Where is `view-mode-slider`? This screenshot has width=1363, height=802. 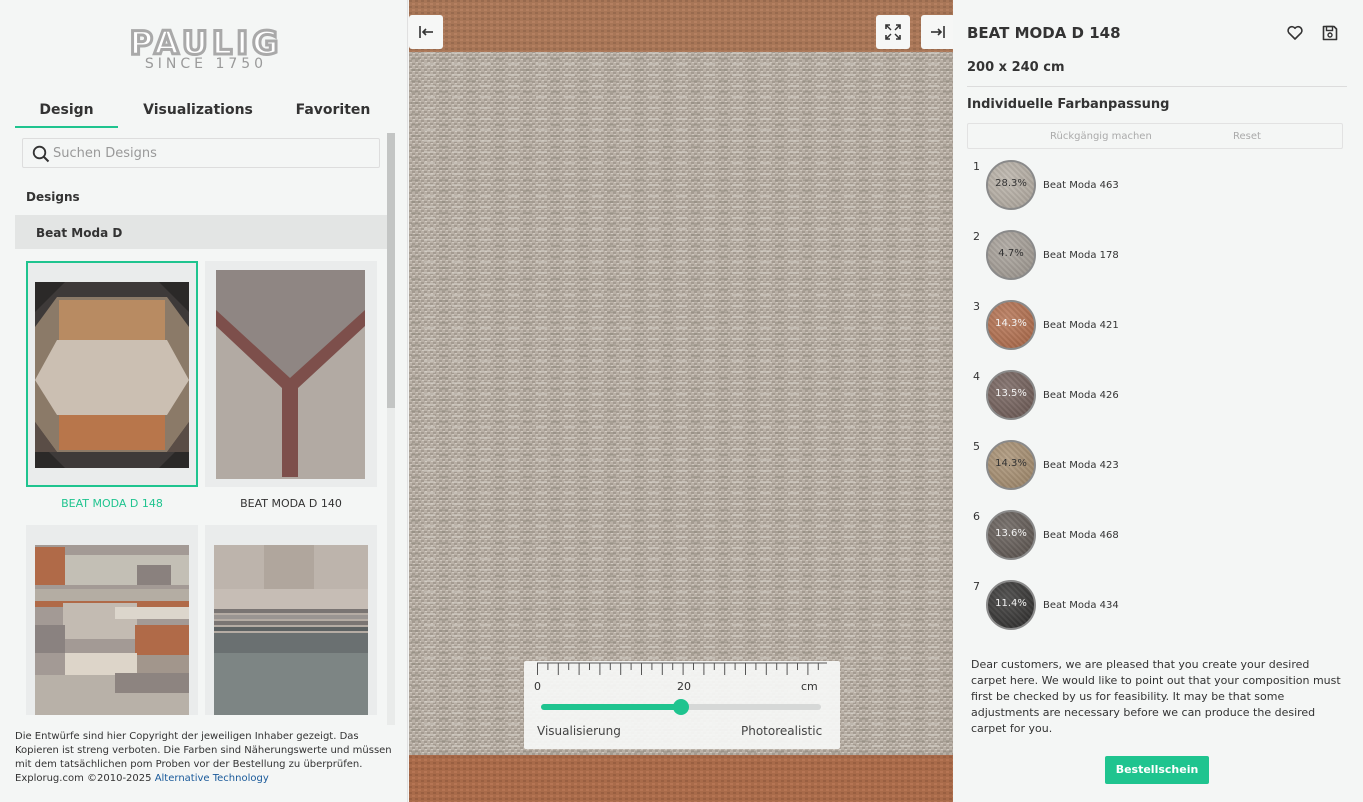 view-mode-slider is located at coordinates (681, 707).